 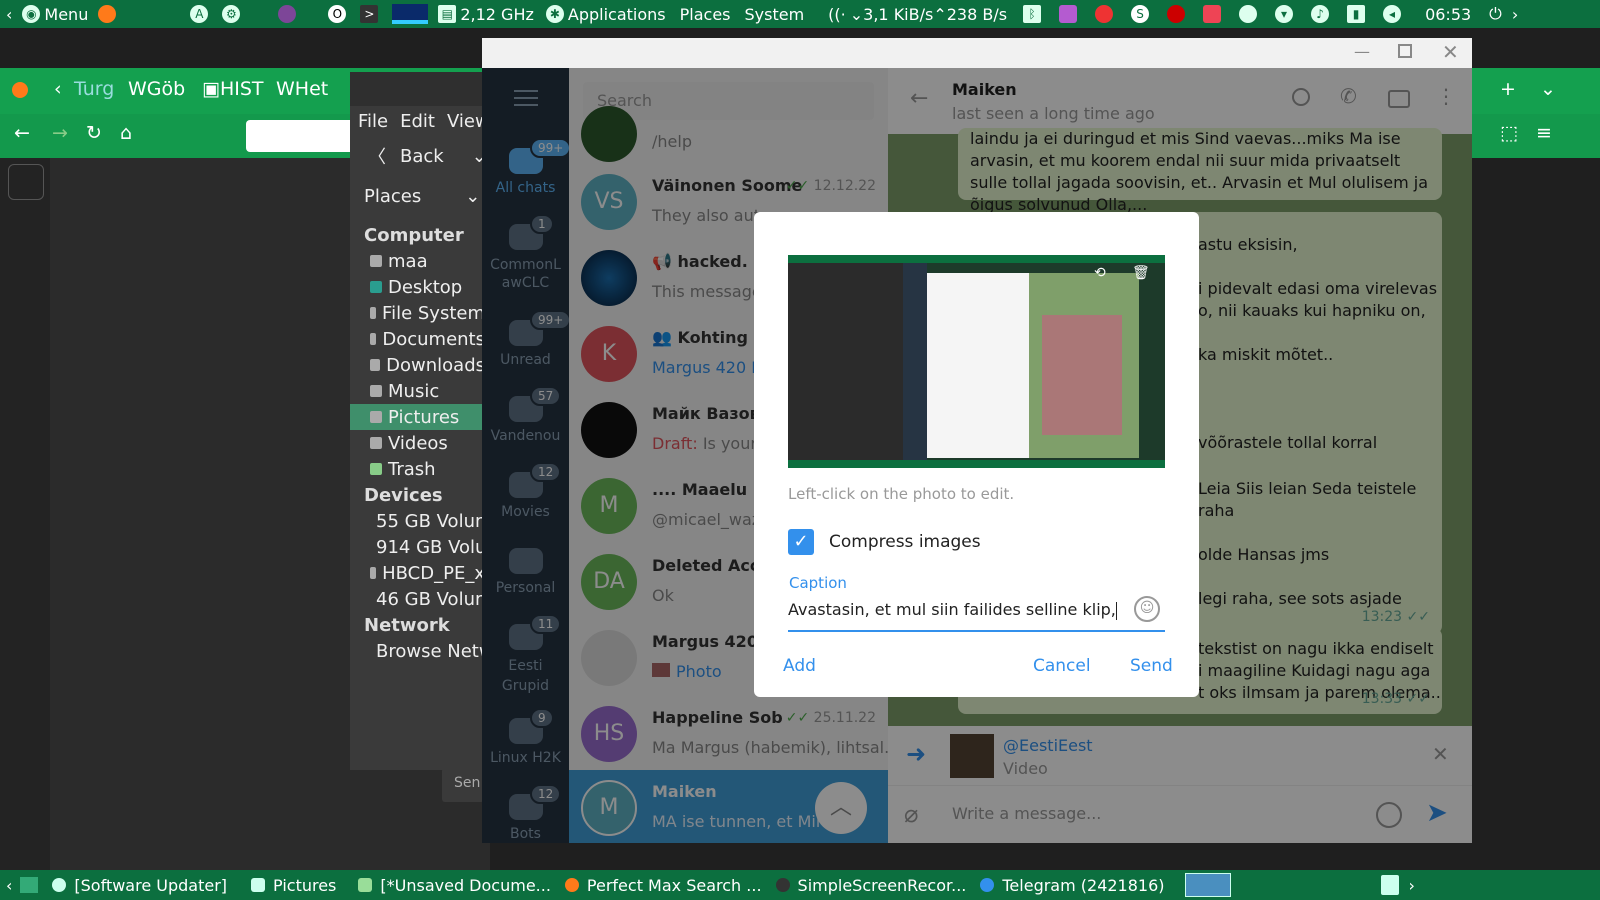 I want to click on cpu-frequency: ▤ 2,12 GHz, so click(x=486, y=14).